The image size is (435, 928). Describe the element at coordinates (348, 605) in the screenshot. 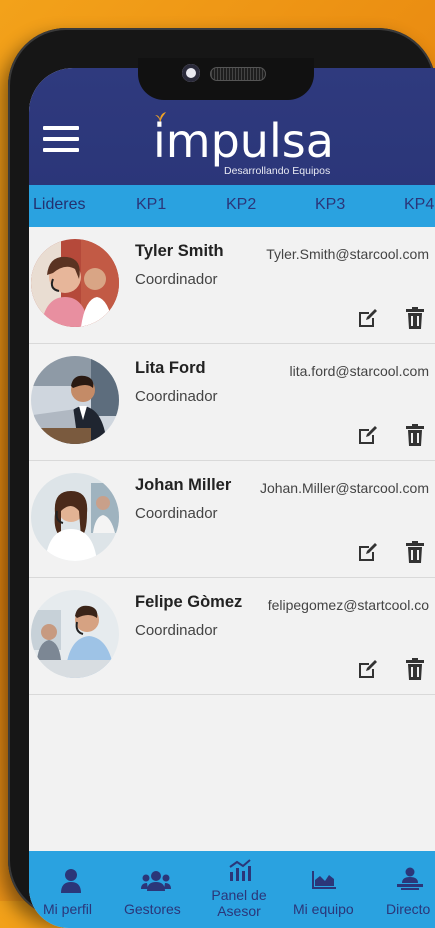

I see `contact-email: felipegomez@startcool.co` at that location.